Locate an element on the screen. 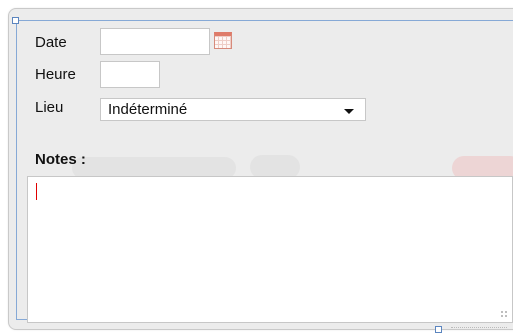  dotted-divider is located at coordinates (479, 327).